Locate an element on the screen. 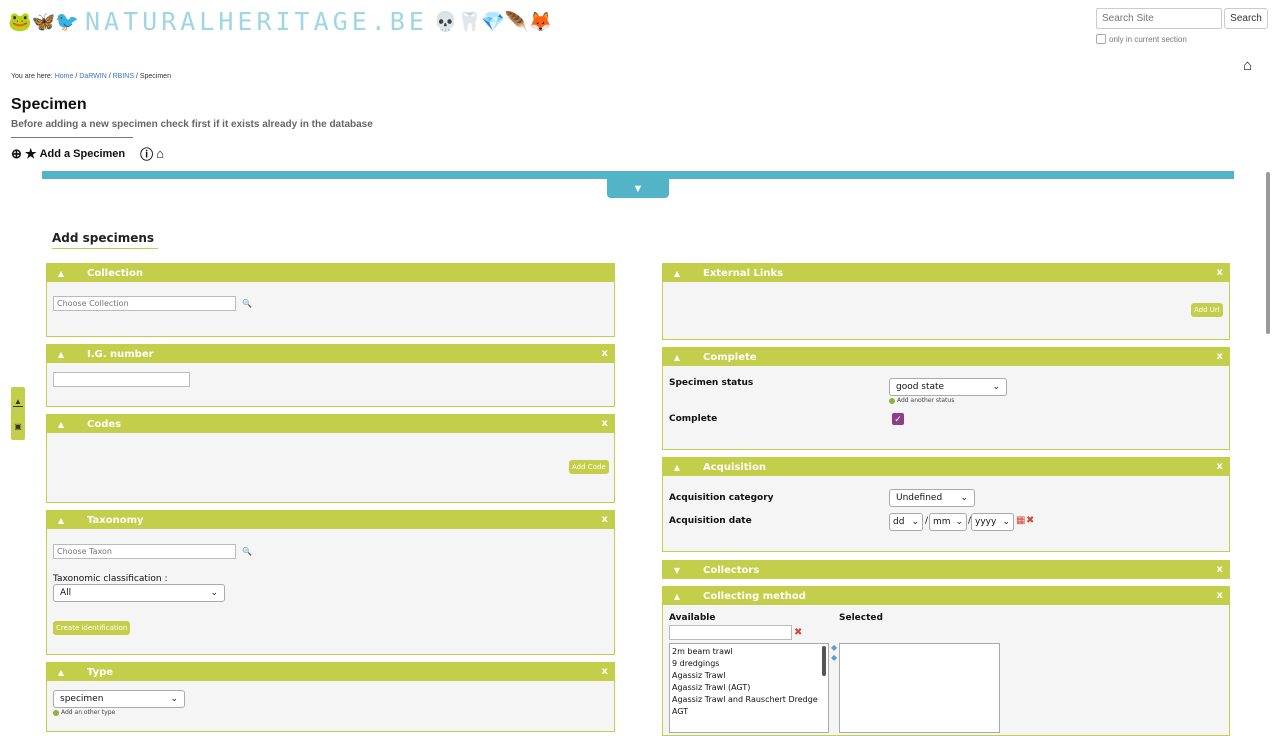 The height and width of the screenshot is (736, 1281). move-right-icon: ◆ is located at coordinates (834, 647).